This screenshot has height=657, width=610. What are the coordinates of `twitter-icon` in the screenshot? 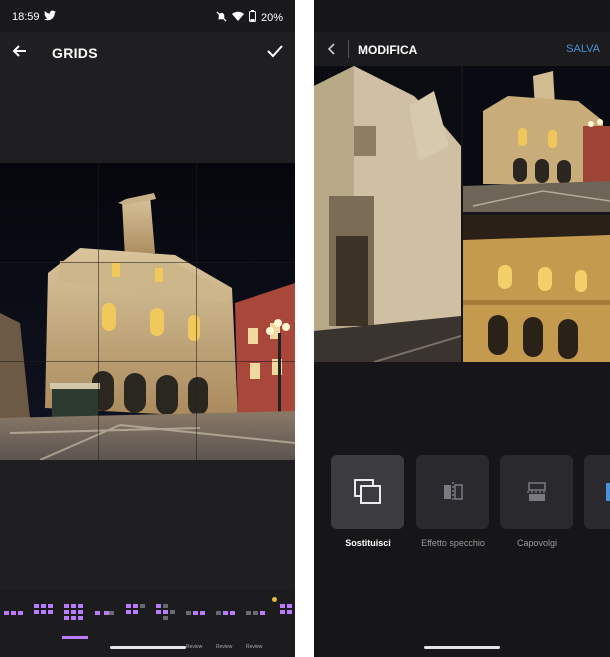 It's located at (50, 17).